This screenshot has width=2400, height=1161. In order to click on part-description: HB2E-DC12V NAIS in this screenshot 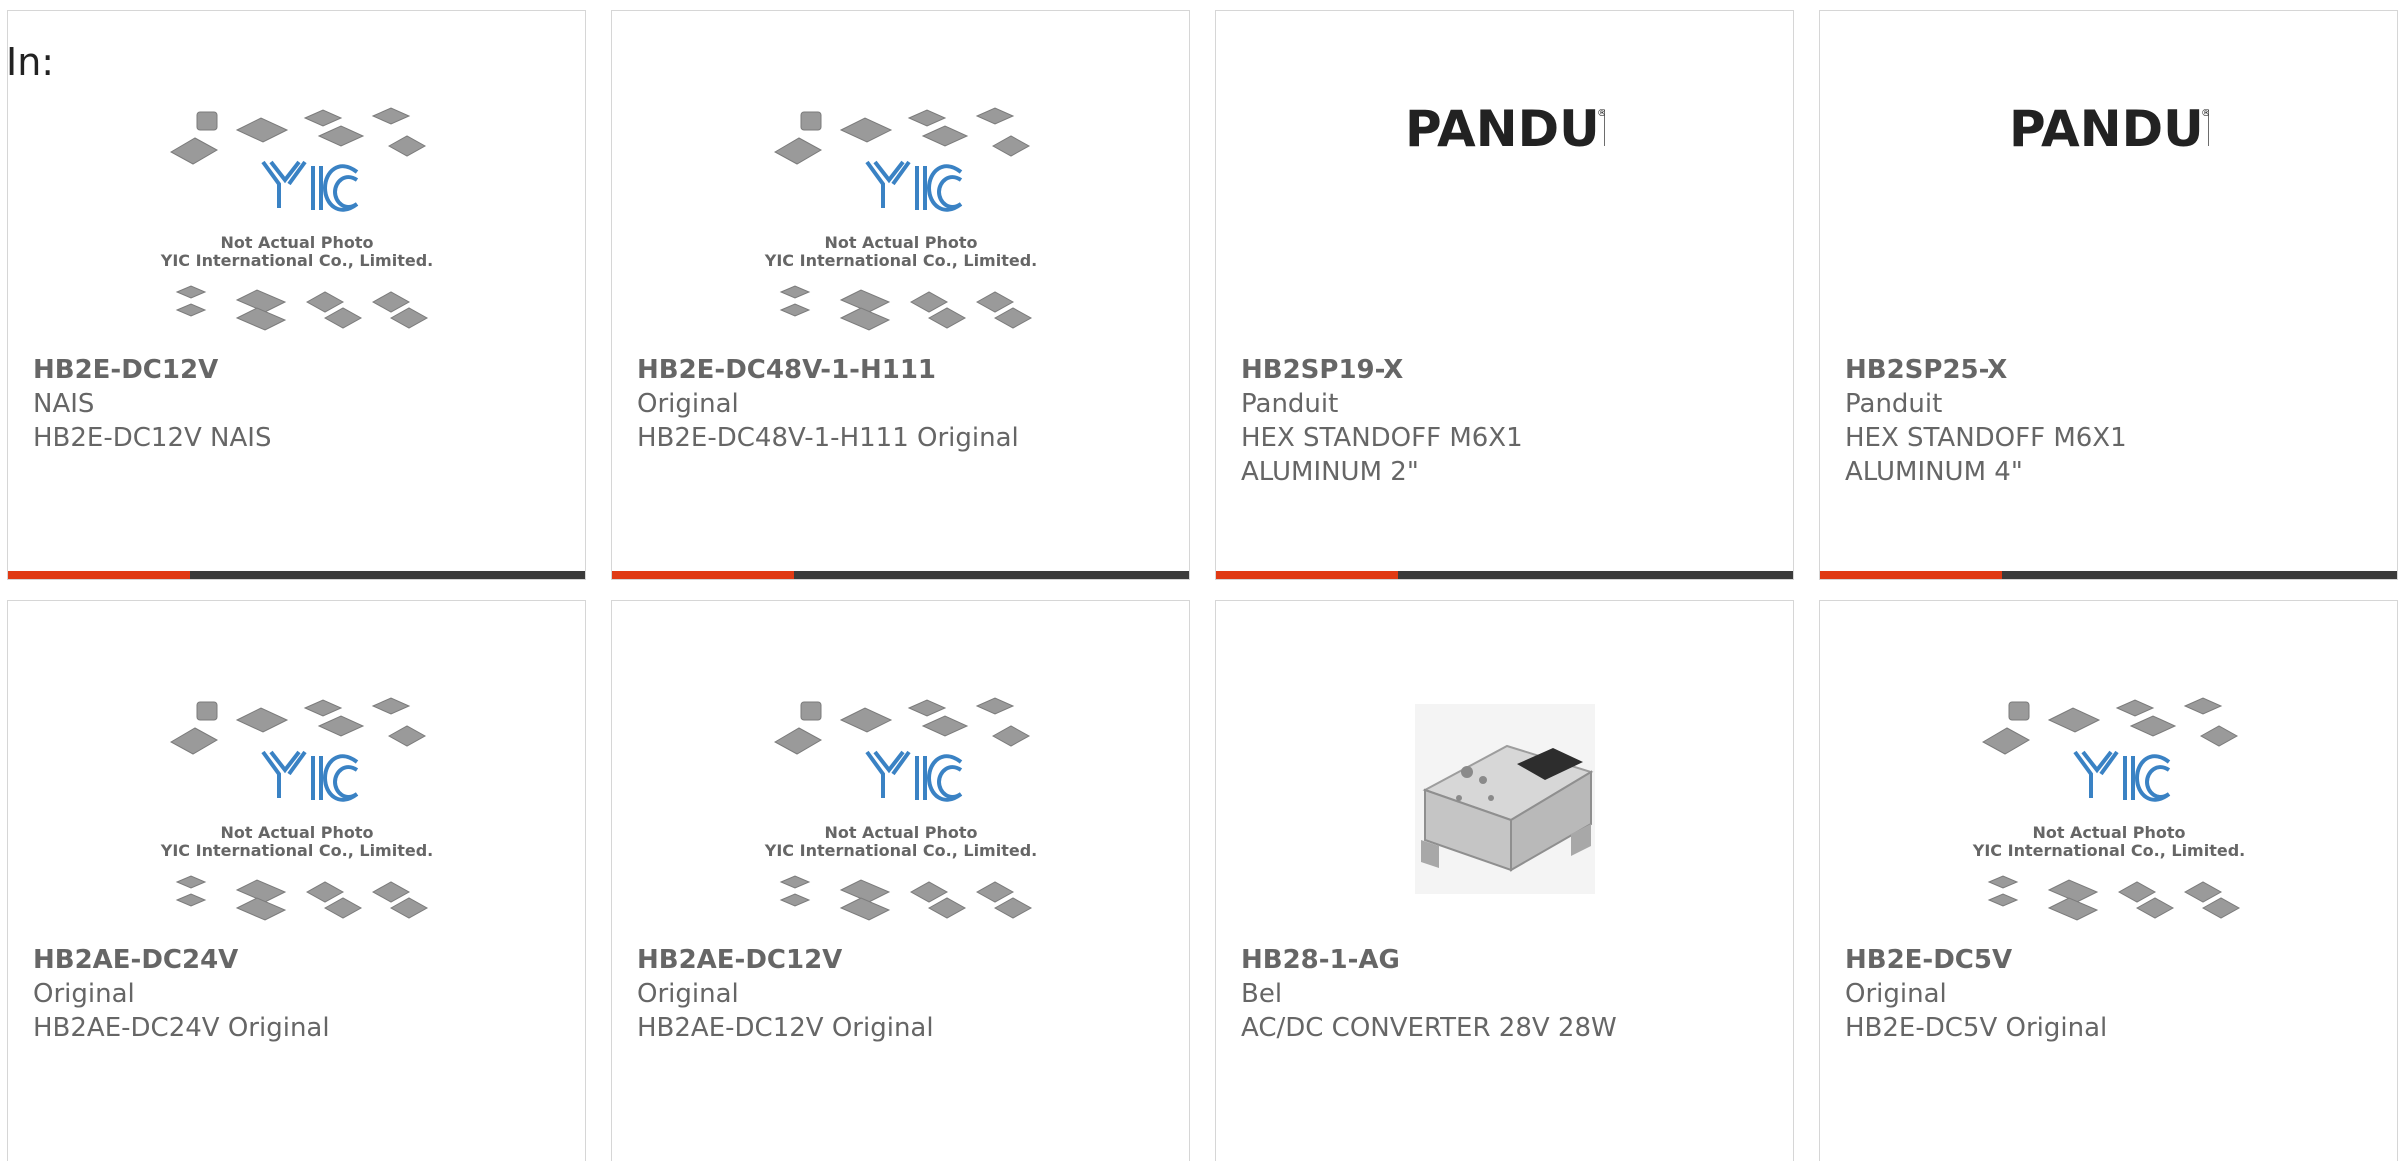, I will do `click(152, 438)`.